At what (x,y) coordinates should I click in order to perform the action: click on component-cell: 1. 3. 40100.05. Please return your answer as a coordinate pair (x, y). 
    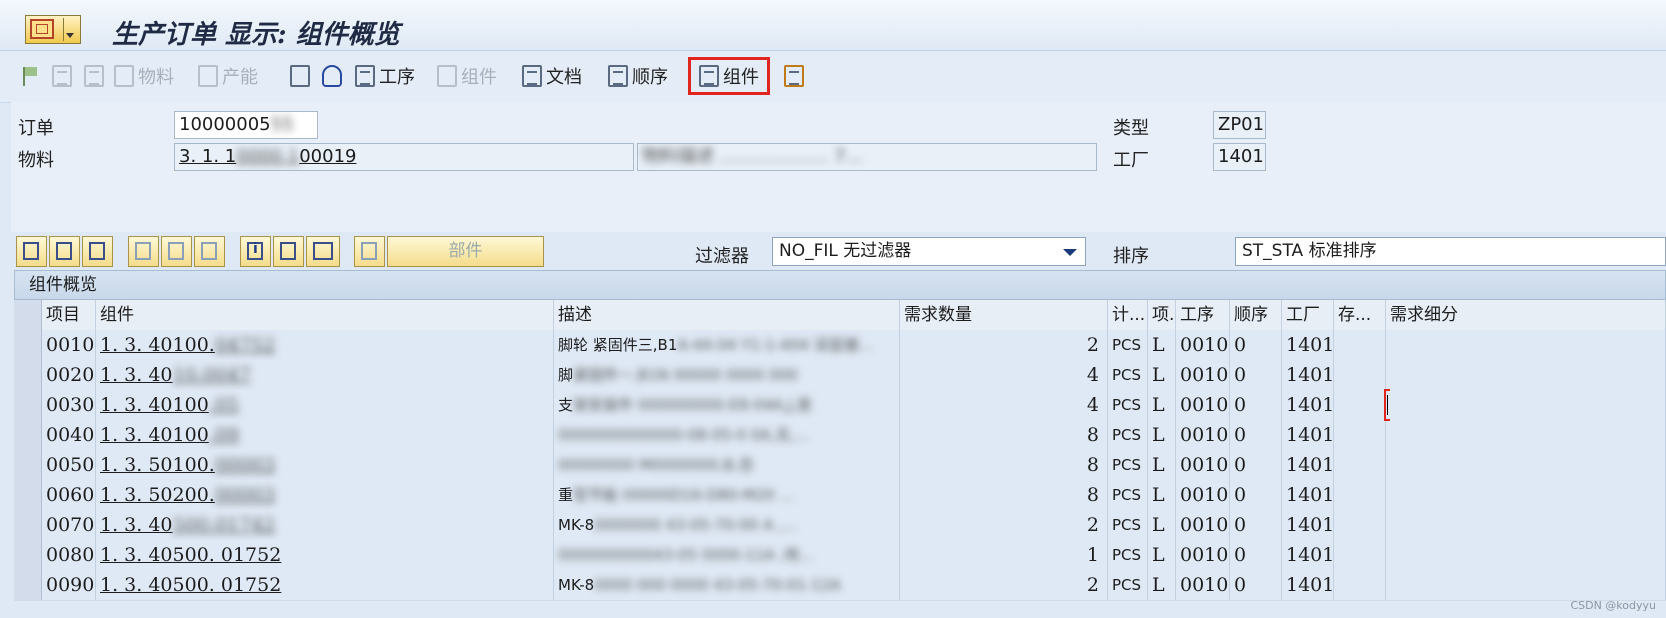
    Looking at the image, I should click on (325, 405).